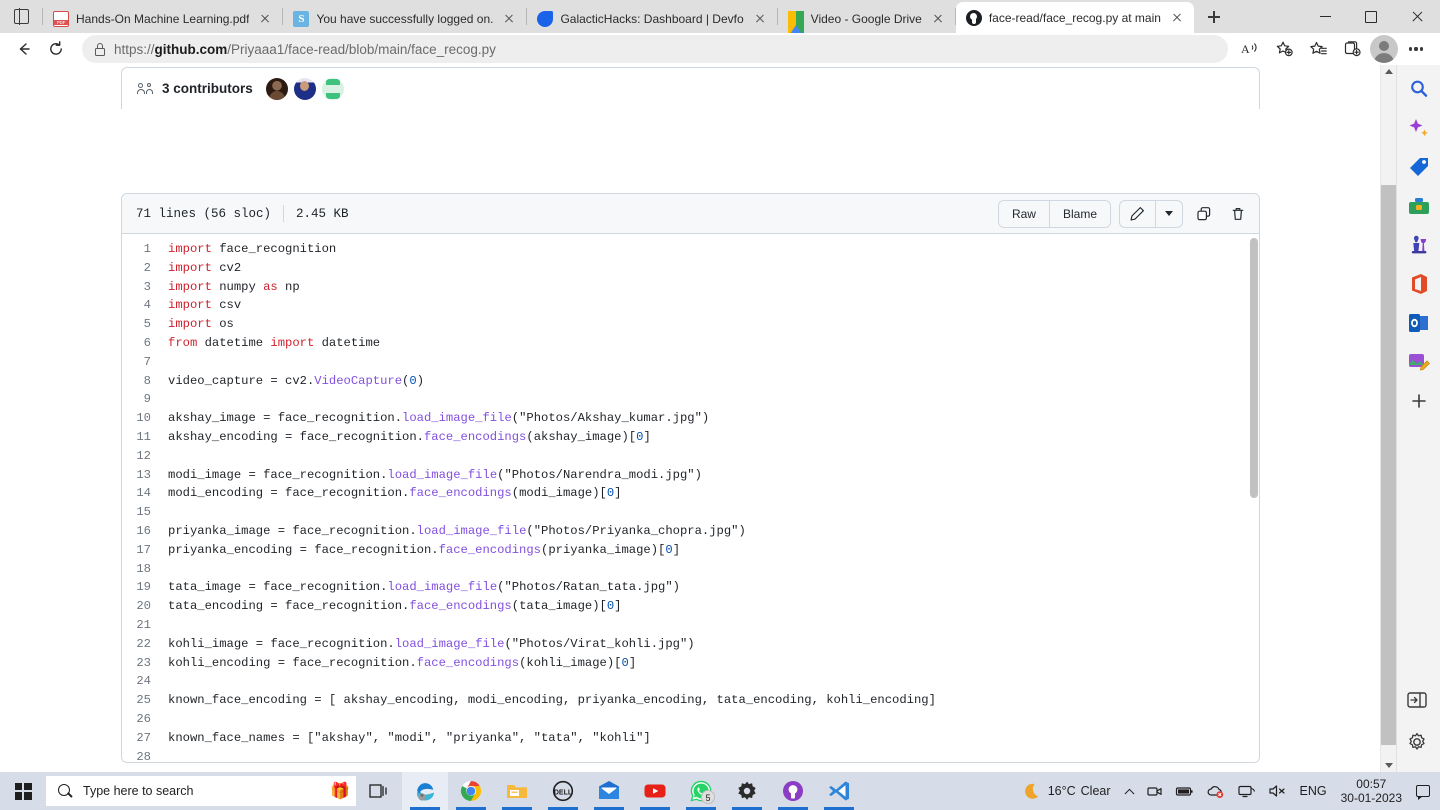 The width and height of the screenshot is (1440, 810). What do you see at coordinates (145, 587) in the screenshot?
I see `line-number: 19` at bounding box center [145, 587].